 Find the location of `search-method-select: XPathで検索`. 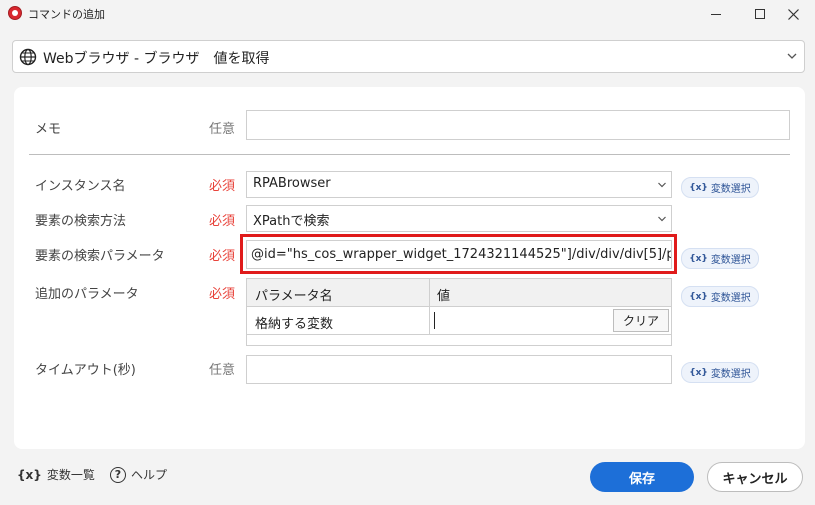

search-method-select: XPathで検索 is located at coordinates (459, 218).